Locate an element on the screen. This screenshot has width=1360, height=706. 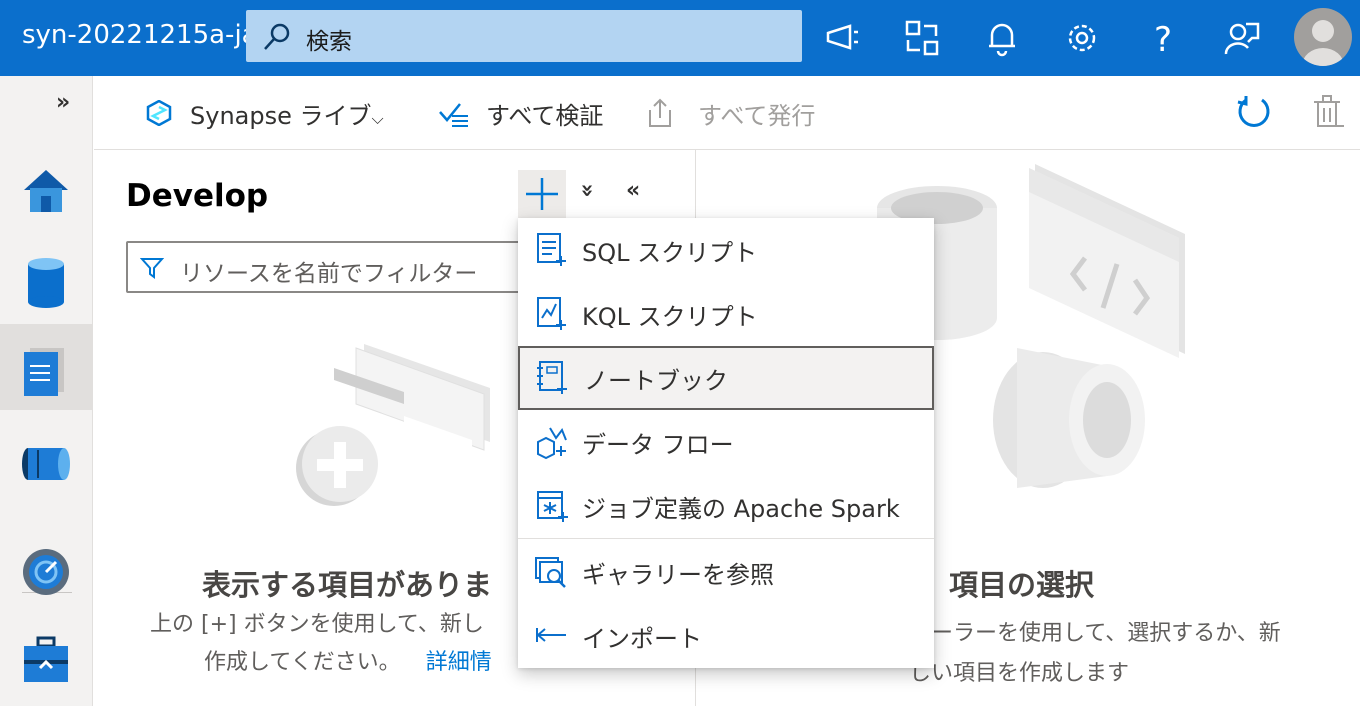
refresh-icon is located at coordinates (1254, 112).